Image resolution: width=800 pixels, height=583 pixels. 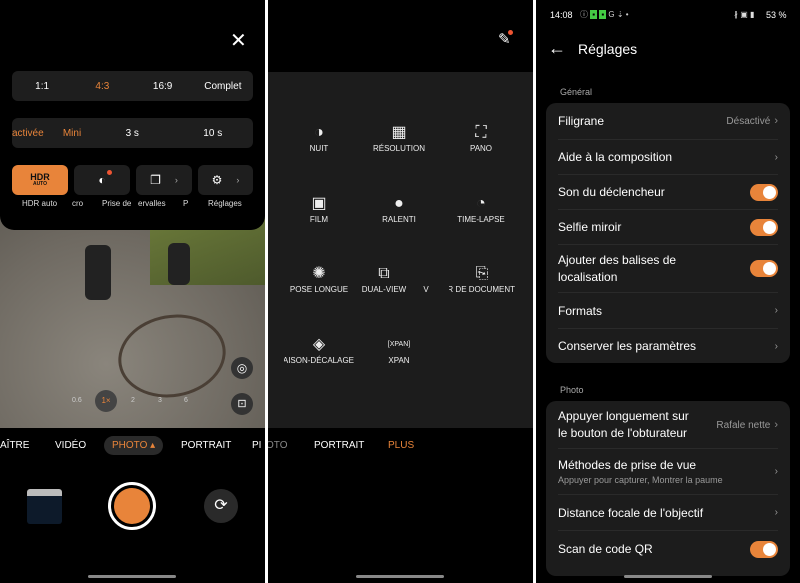 What do you see at coordinates (102, 86) in the screenshot?
I see `ratio-4-3: 4:3` at bounding box center [102, 86].